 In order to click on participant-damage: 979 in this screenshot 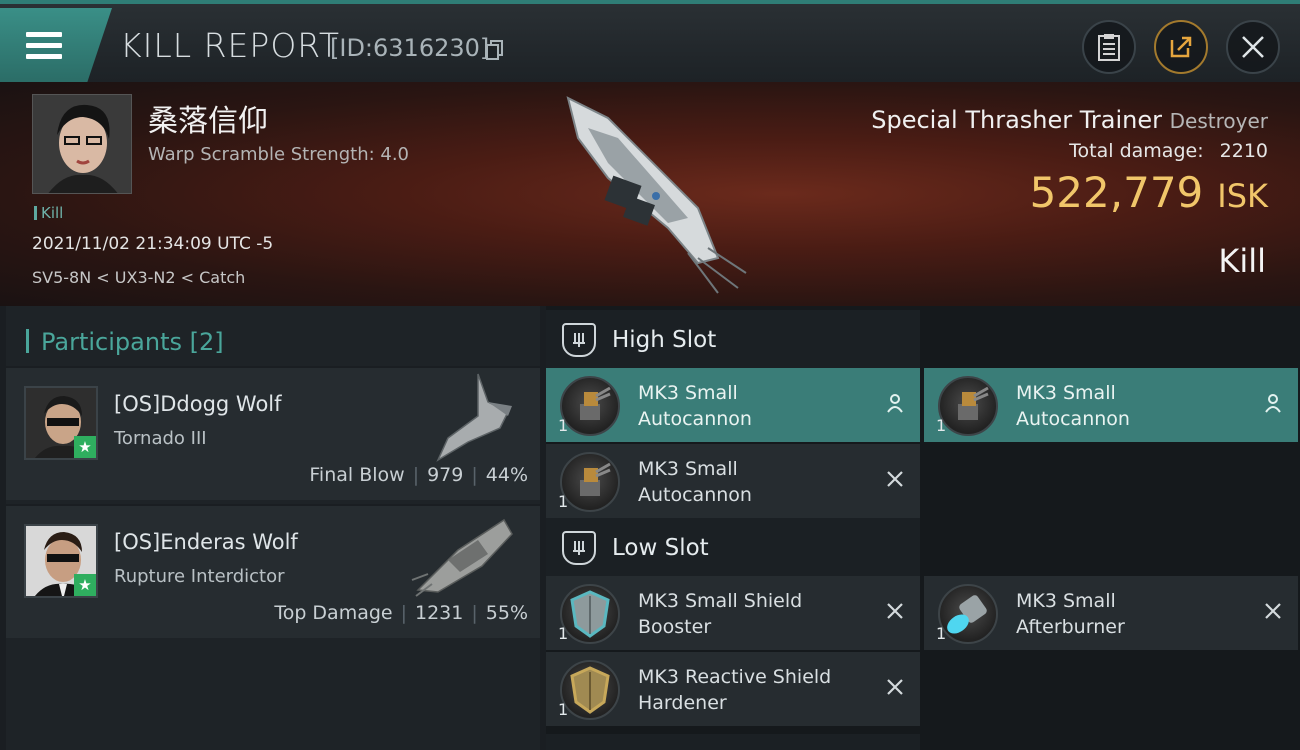, I will do `click(445, 475)`.